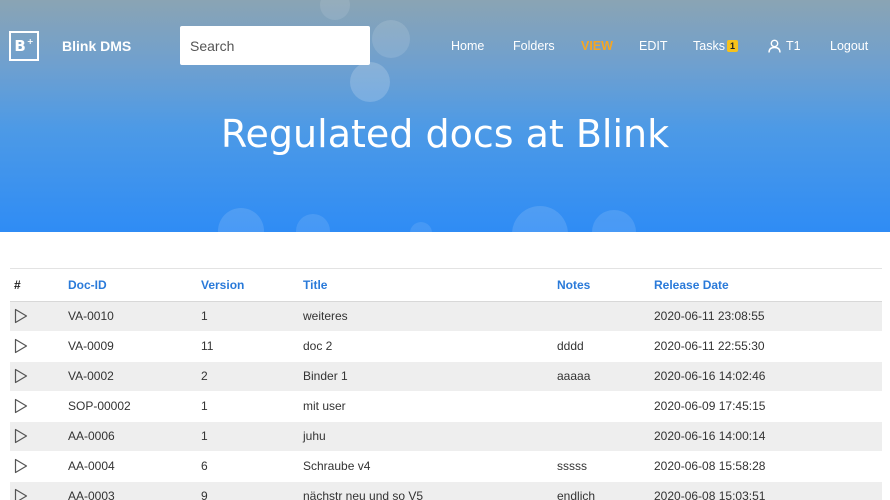 This screenshot has height=500, width=890. Describe the element at coordinates (768, 285) in the screenshot. I see `column-header-release-date: Release Date` at that location.